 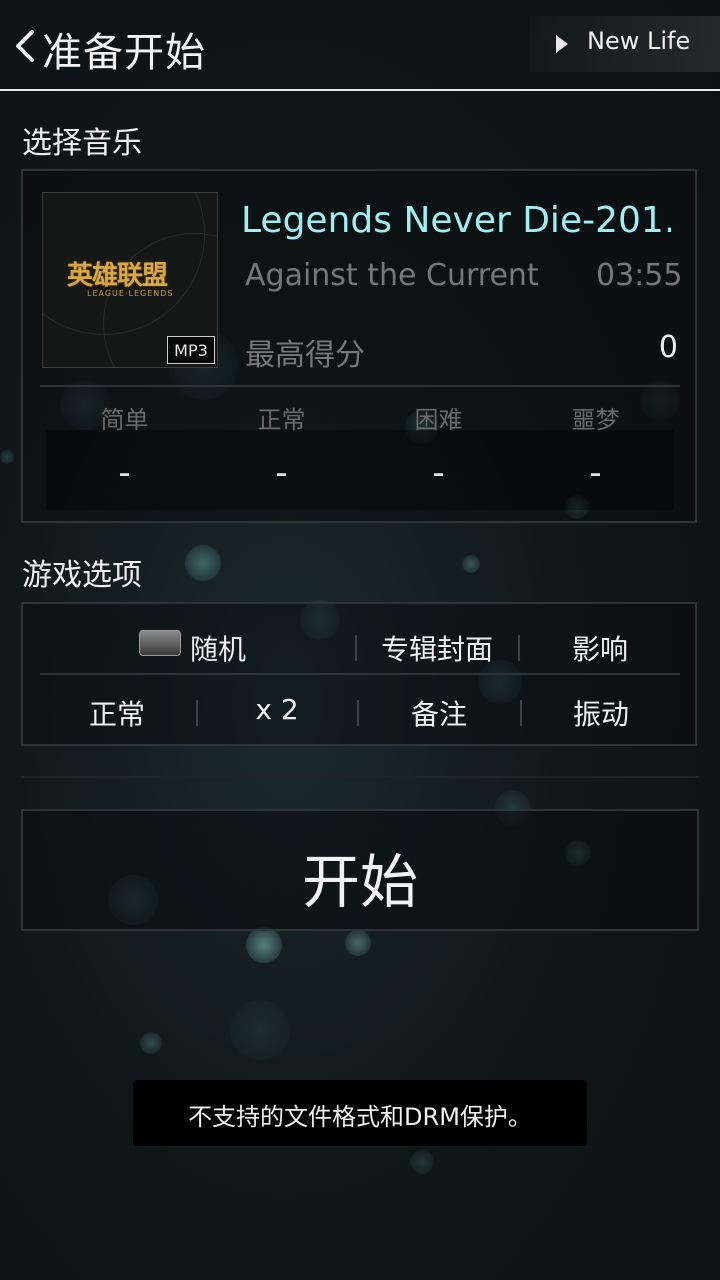 What do you see at coordinates (124, 445) in the screenshot?
I see `difficulty-easy: 简单 -` at bounding box center [124, 445].